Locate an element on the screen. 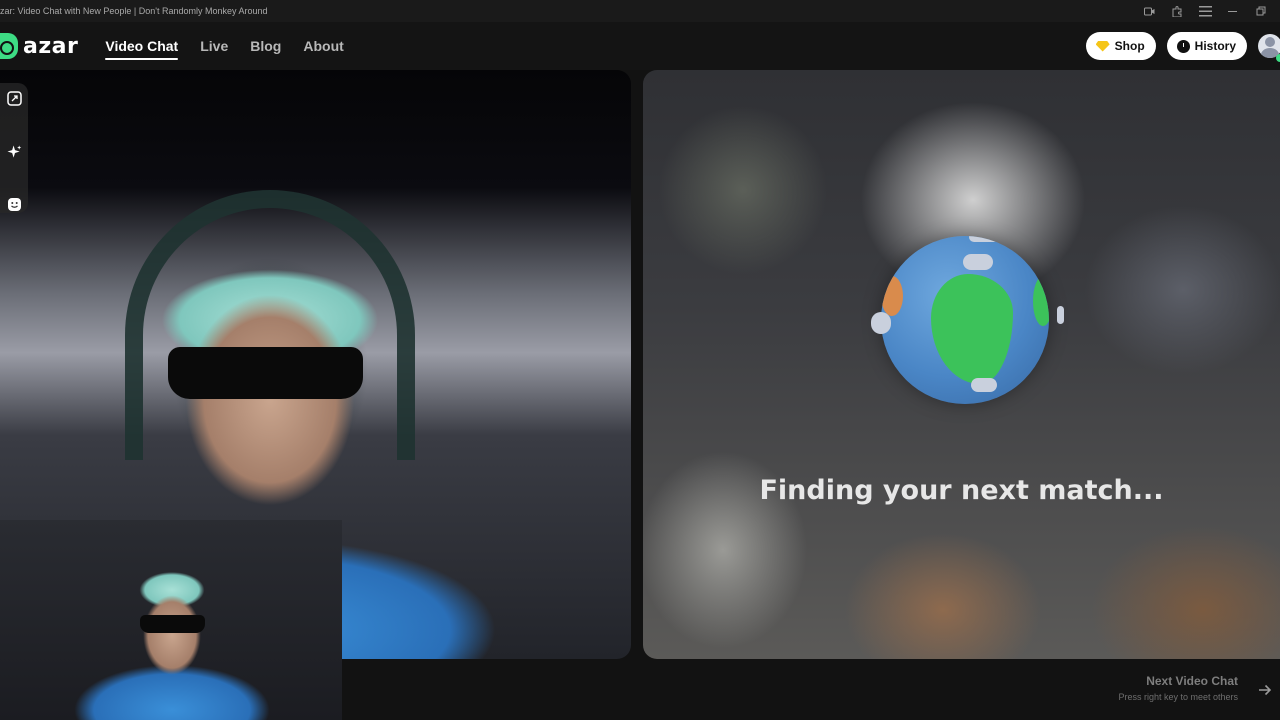 This screenshot has height=720, width=1280. azar-logo-icon is located at coordinates (9, 46).